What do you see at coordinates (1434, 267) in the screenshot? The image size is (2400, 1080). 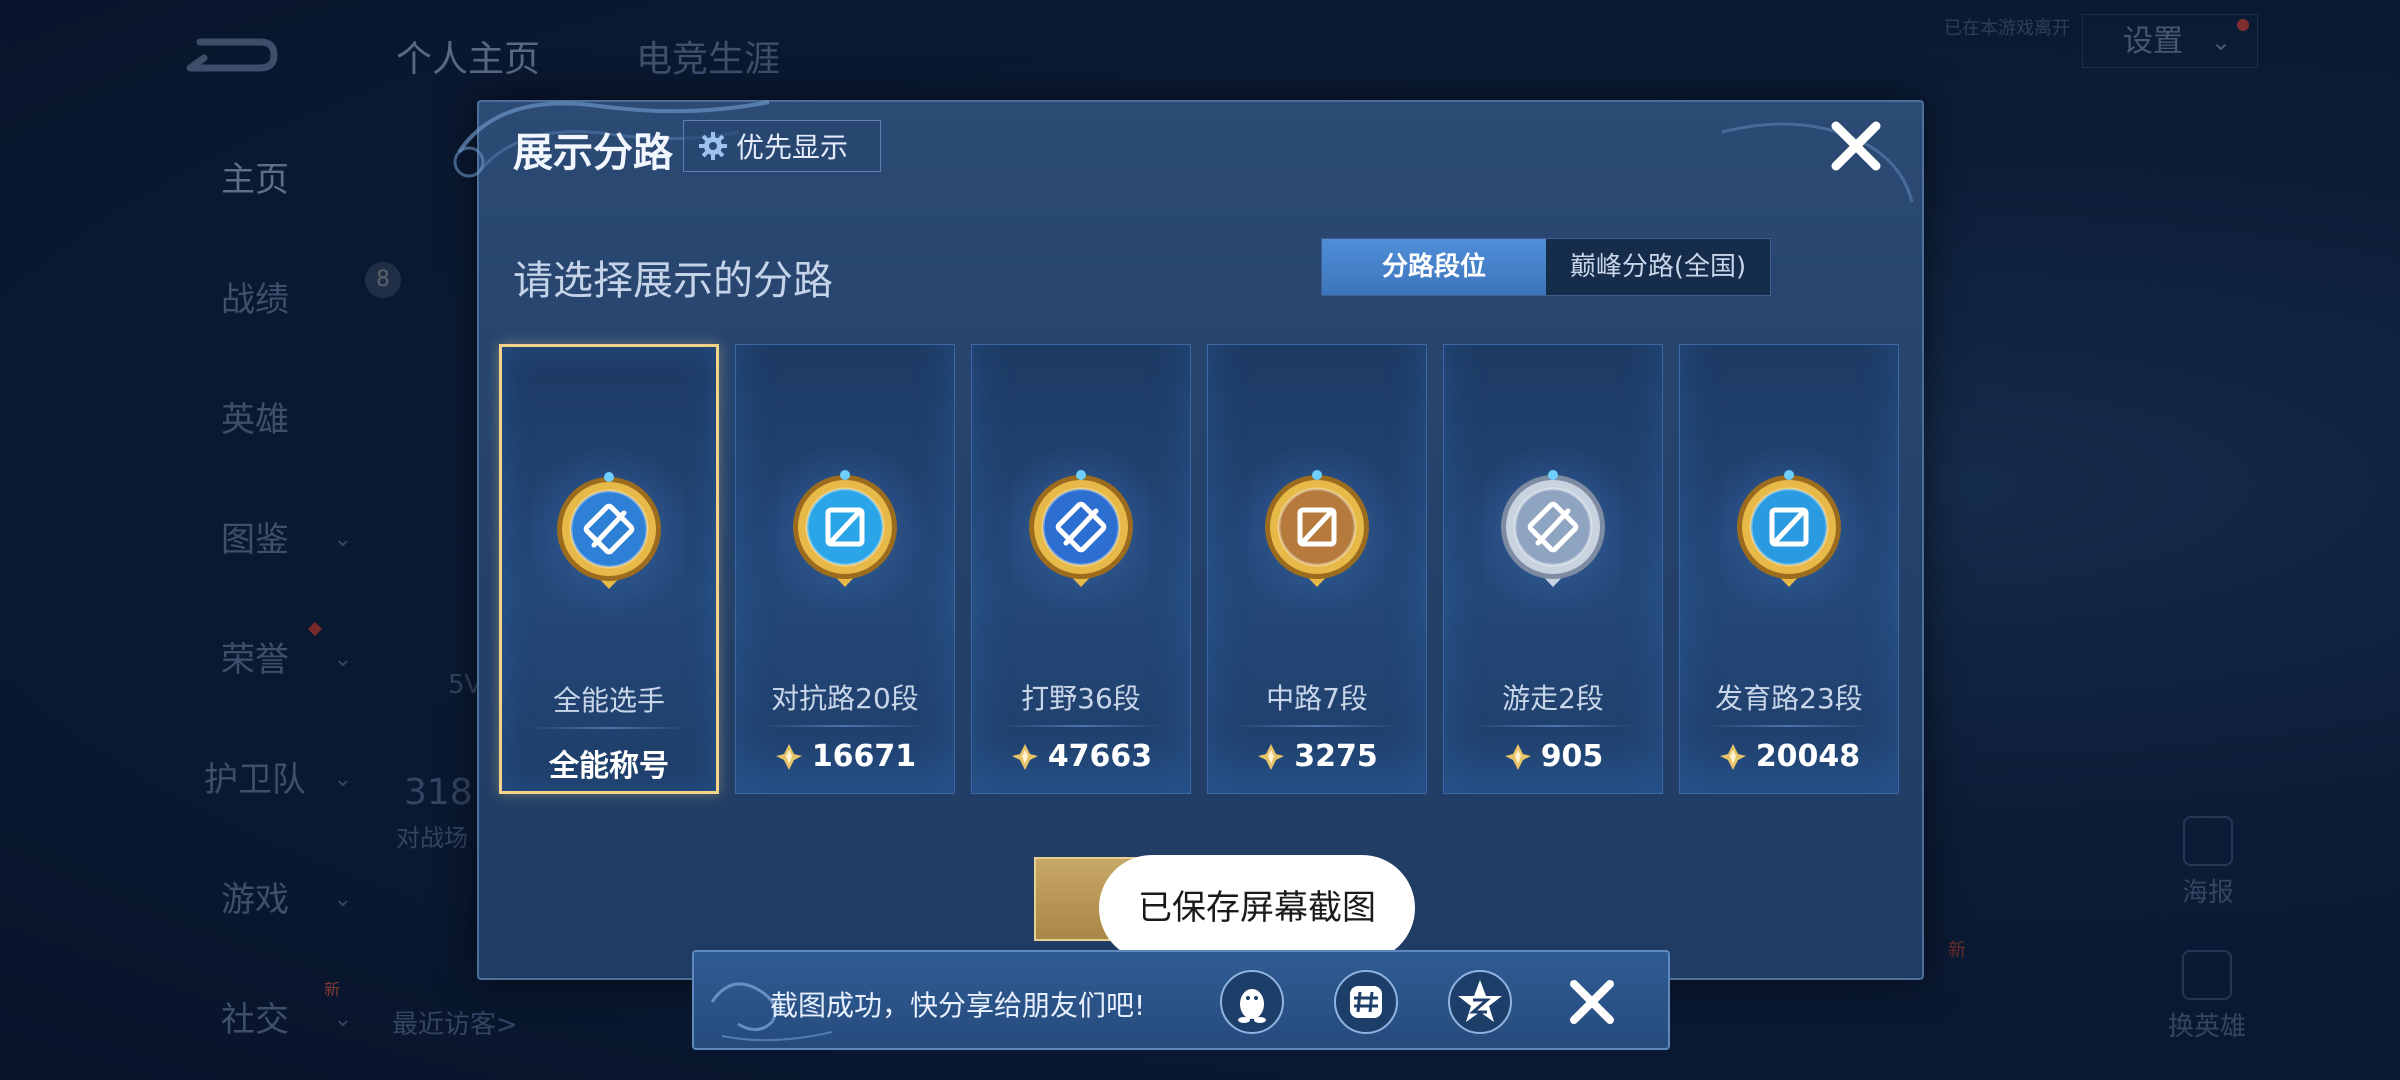 I see `tab-lane-rank: 分路段位` at bounding box center [1434, 267].